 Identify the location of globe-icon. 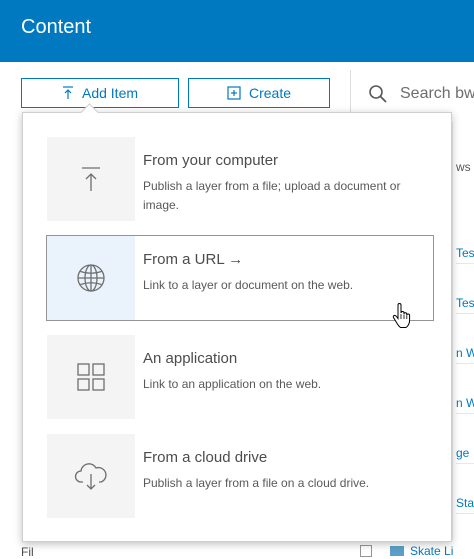
(91, 278).